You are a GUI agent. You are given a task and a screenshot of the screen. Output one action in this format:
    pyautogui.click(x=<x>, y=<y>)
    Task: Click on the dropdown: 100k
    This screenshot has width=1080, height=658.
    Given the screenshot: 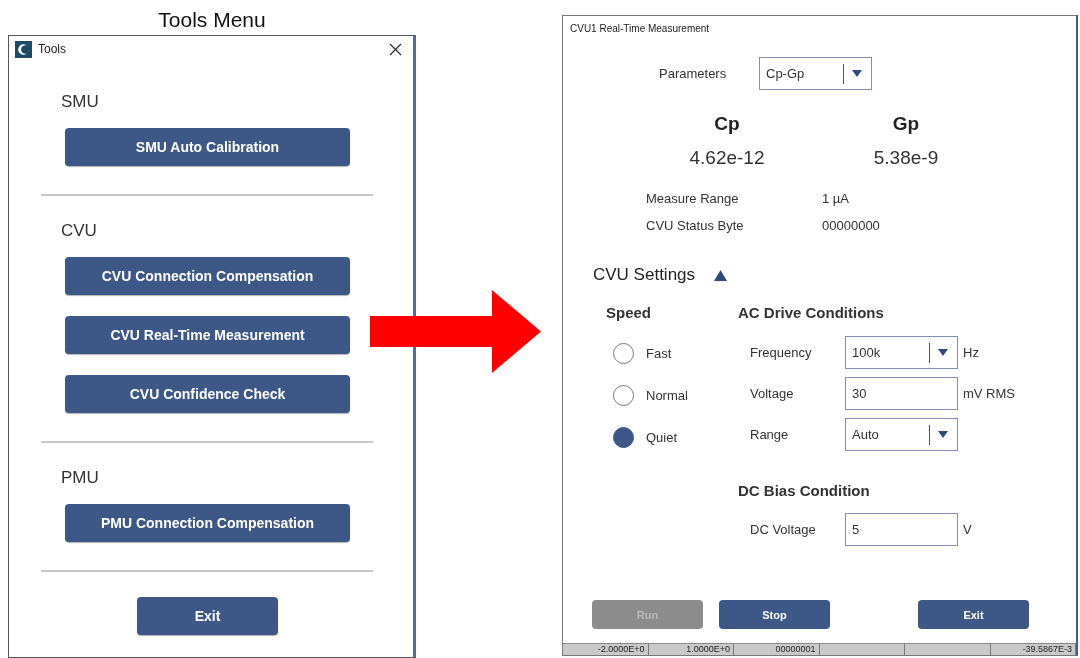 What is the action you would take?
    pyautogui.click(x=901, y=352)
    